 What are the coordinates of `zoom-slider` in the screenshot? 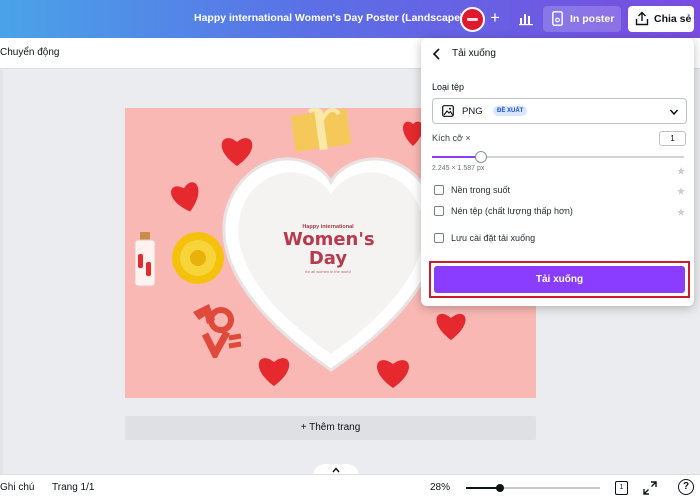 It's located at (533, 488).